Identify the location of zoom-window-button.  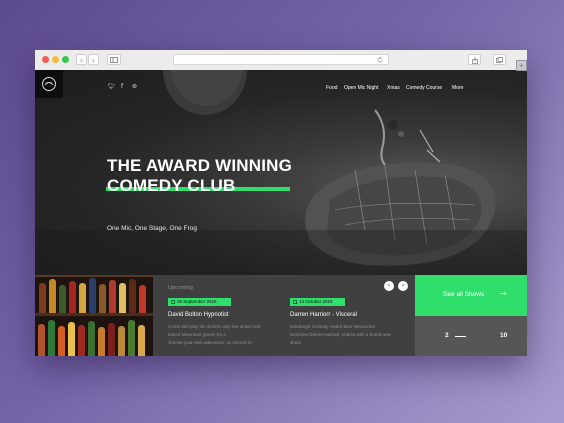
(65, 59).